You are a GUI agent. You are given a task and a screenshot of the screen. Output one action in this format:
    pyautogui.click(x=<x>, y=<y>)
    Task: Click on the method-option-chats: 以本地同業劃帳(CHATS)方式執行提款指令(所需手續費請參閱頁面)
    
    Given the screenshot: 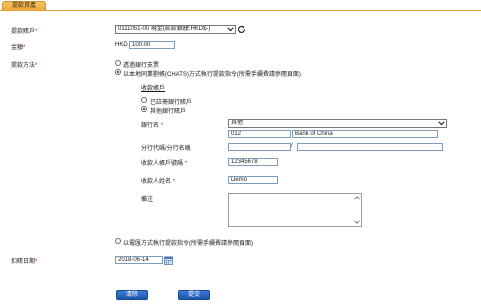 What is the action you would take?
    pyautogui.click(x=212, y=75)
    